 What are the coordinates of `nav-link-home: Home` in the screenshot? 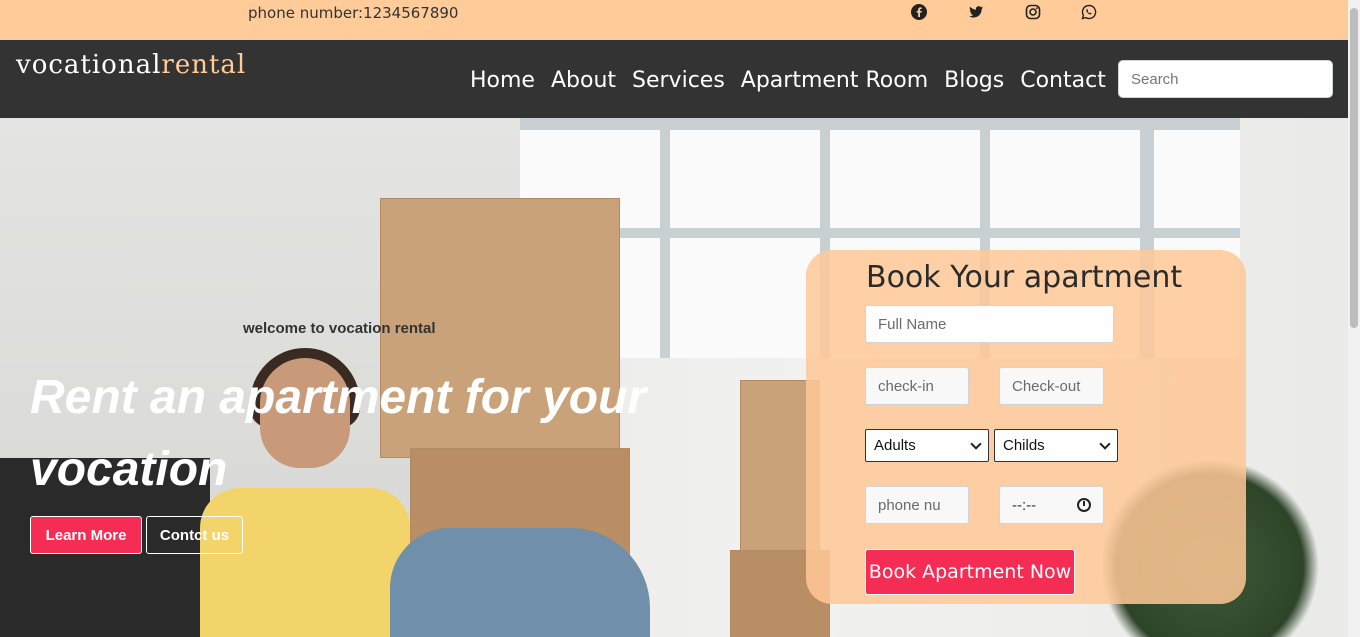 It's located at (502, 81).